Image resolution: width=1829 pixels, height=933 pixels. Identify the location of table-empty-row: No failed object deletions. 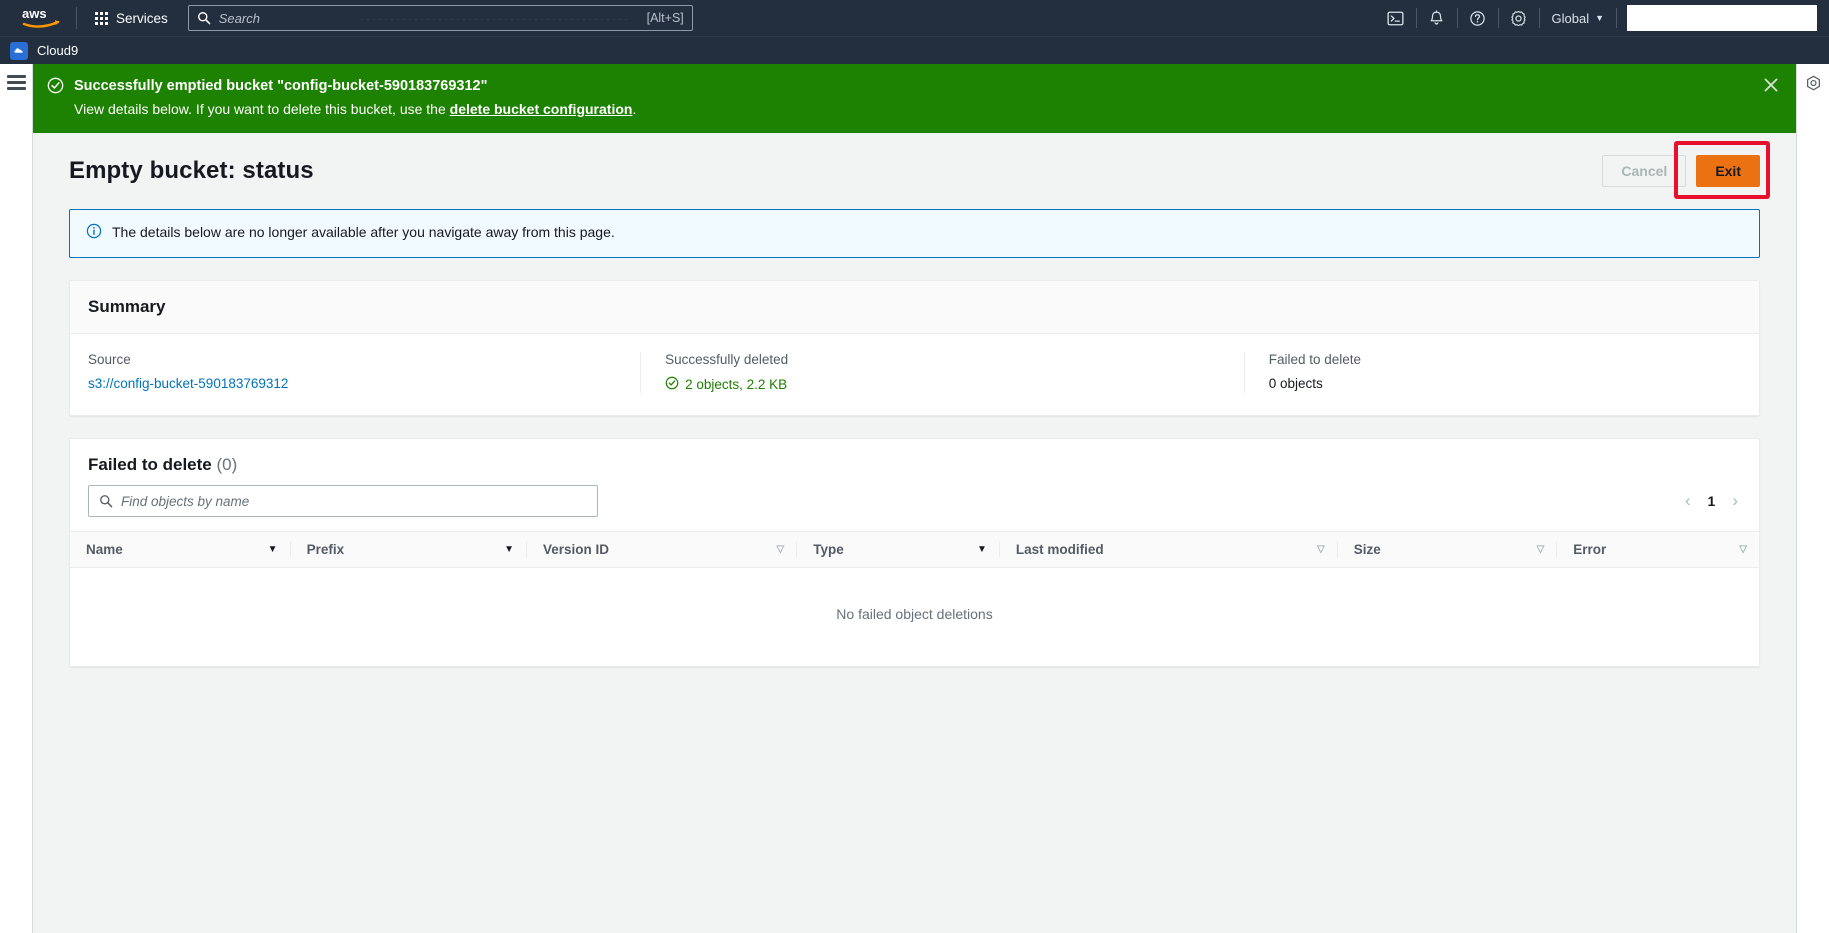
(914, 617).